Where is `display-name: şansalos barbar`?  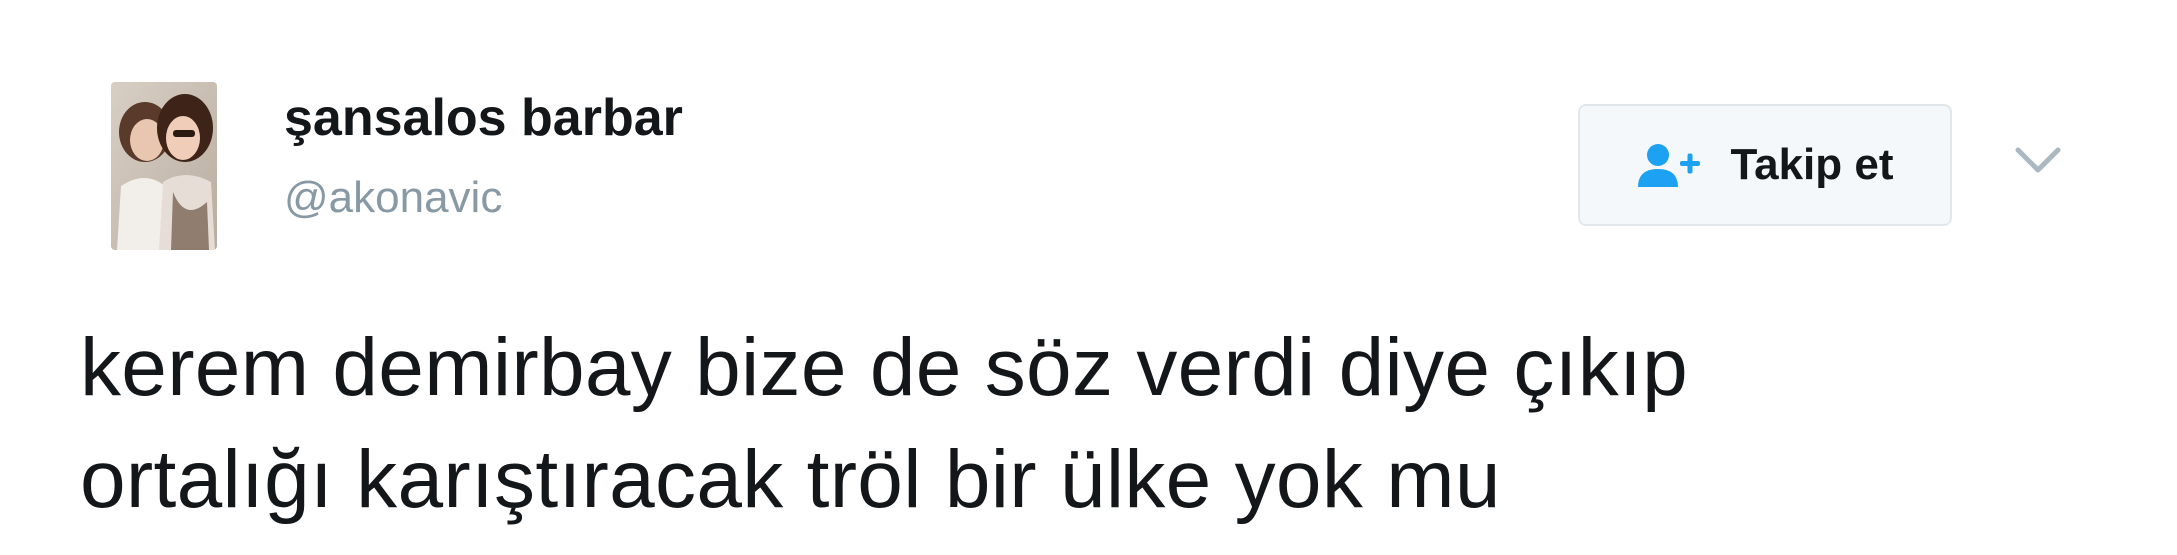 display-name: şansalos barbar is located at coordinates (483, 118).